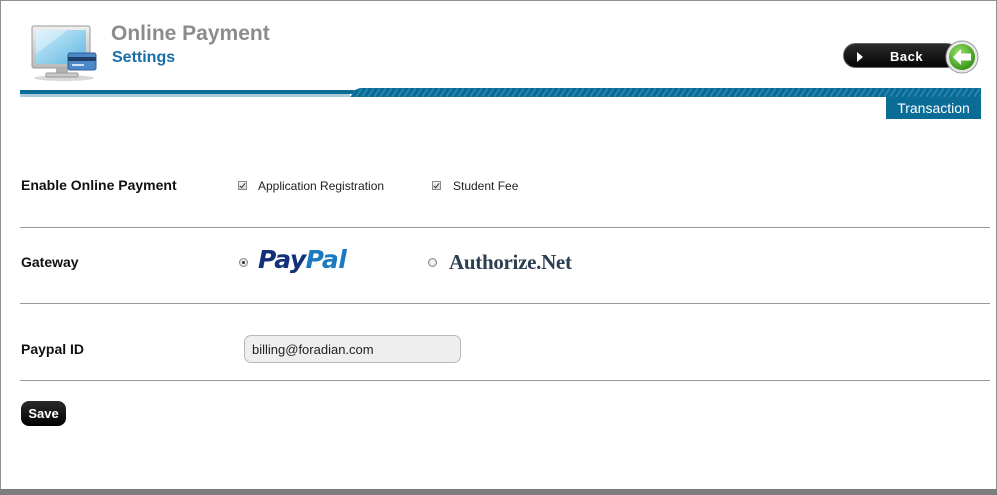 The image size is (997, 495). Describe the element at coordinates (53, 349) in the screenshot. I see `paypal-id-label: Paypal ID` at that location.